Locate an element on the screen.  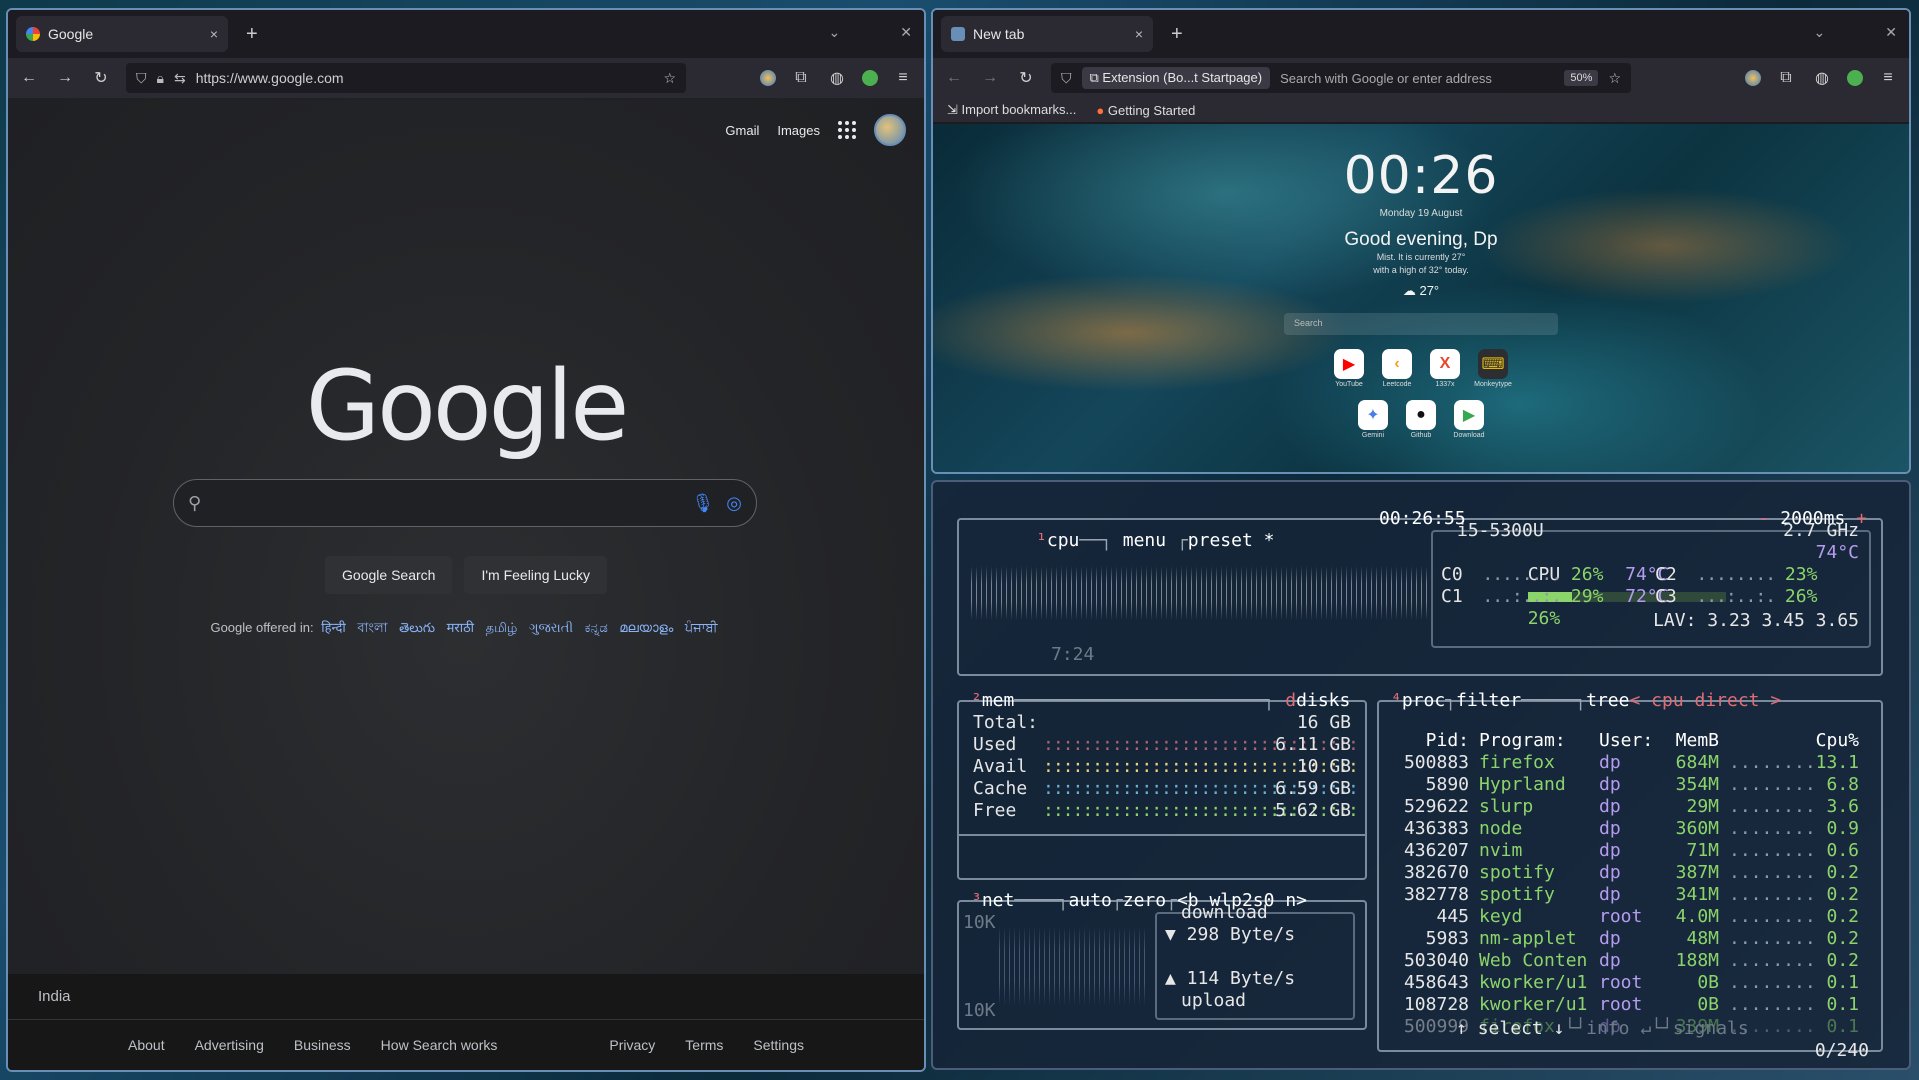
language-link: മലയാളം is located at coordinates (646, 627).